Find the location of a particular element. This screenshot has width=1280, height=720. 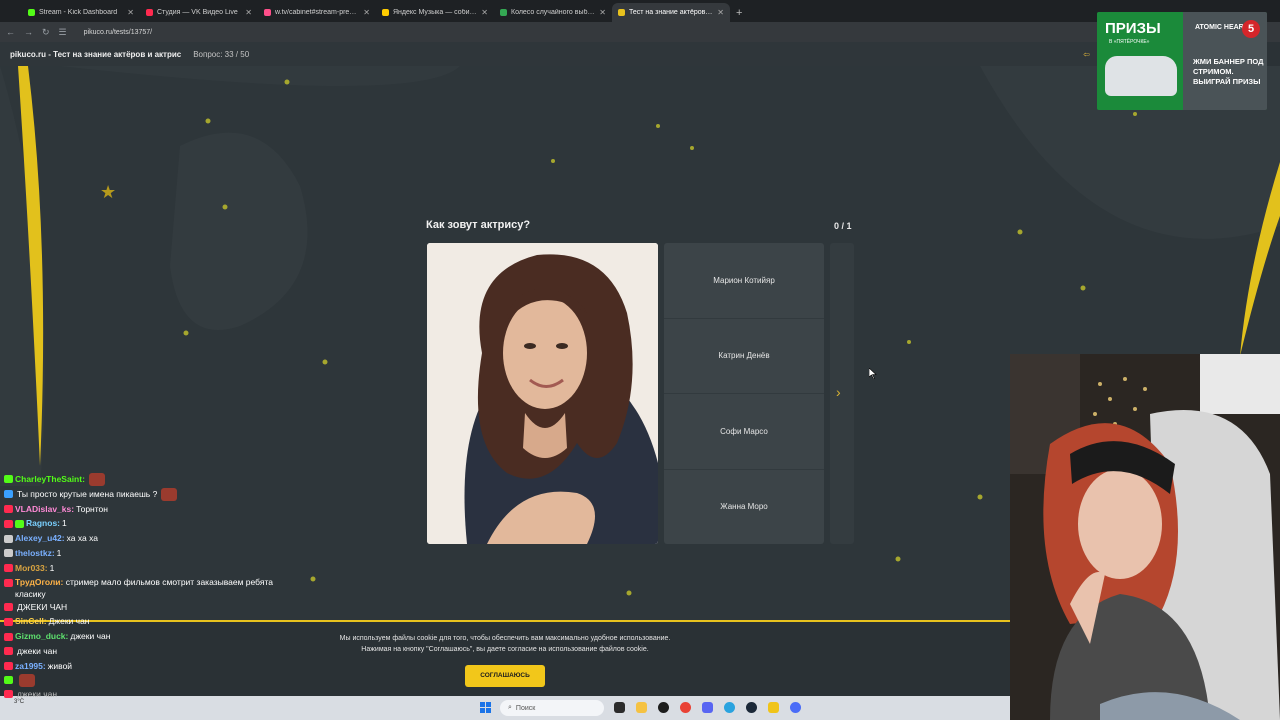

answer-option-2: Катрин Денёв is located at coordinates (744, 356).